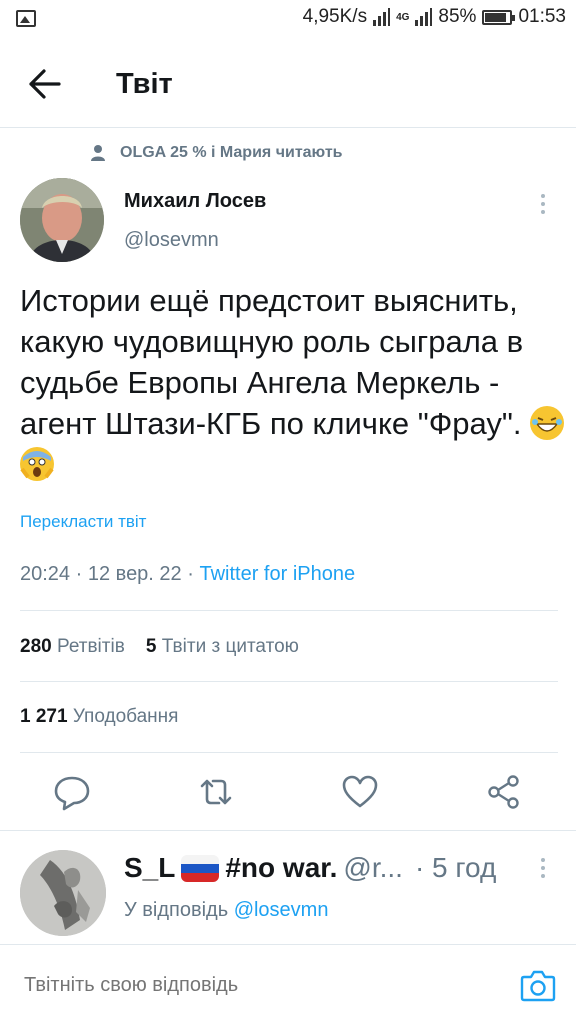 The height and width of the screenshot is (1024, 576). What do you see at coordinates (176, 910) in the screenshot?
I see `reply-to-label: У відповідь` at bounding box center [176, 910].